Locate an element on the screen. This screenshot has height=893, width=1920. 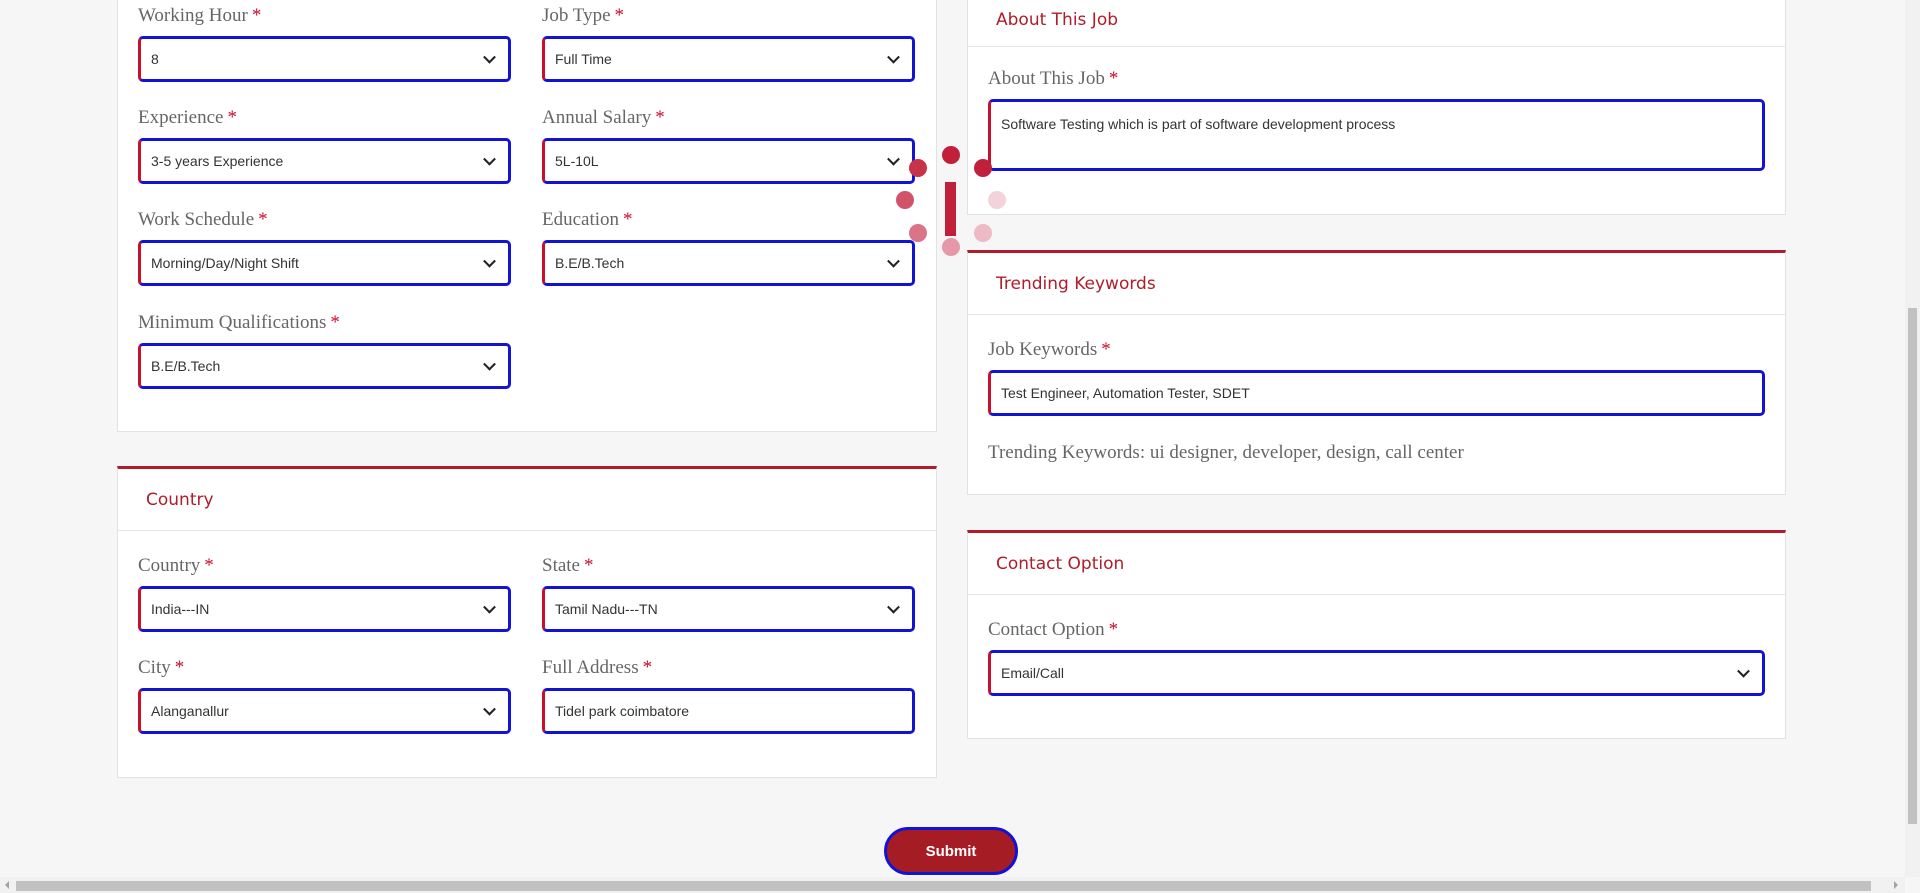
education-label: Education * is located at coordinates (587, 219).